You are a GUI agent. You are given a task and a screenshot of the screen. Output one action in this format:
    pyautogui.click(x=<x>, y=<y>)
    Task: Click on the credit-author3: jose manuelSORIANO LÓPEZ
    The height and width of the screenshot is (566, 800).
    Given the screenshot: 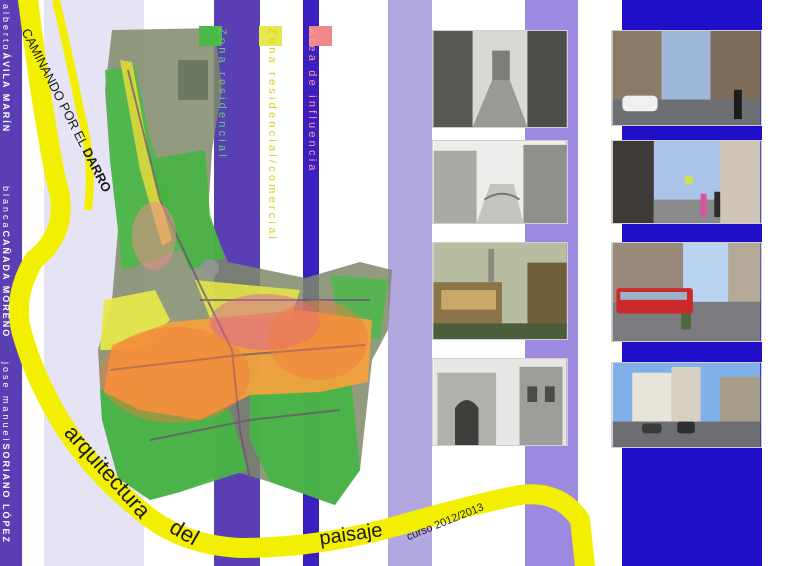 What is the action you would take?
    pyautogui.click(x=6, y=453)
    